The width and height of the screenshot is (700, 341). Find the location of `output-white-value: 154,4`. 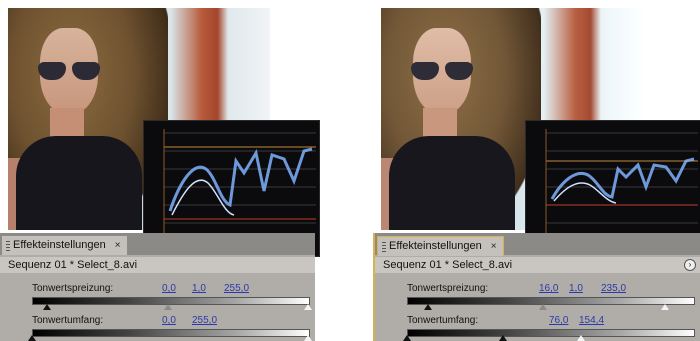

output-white-value: 154,4 is located at coordinates (591, 321).